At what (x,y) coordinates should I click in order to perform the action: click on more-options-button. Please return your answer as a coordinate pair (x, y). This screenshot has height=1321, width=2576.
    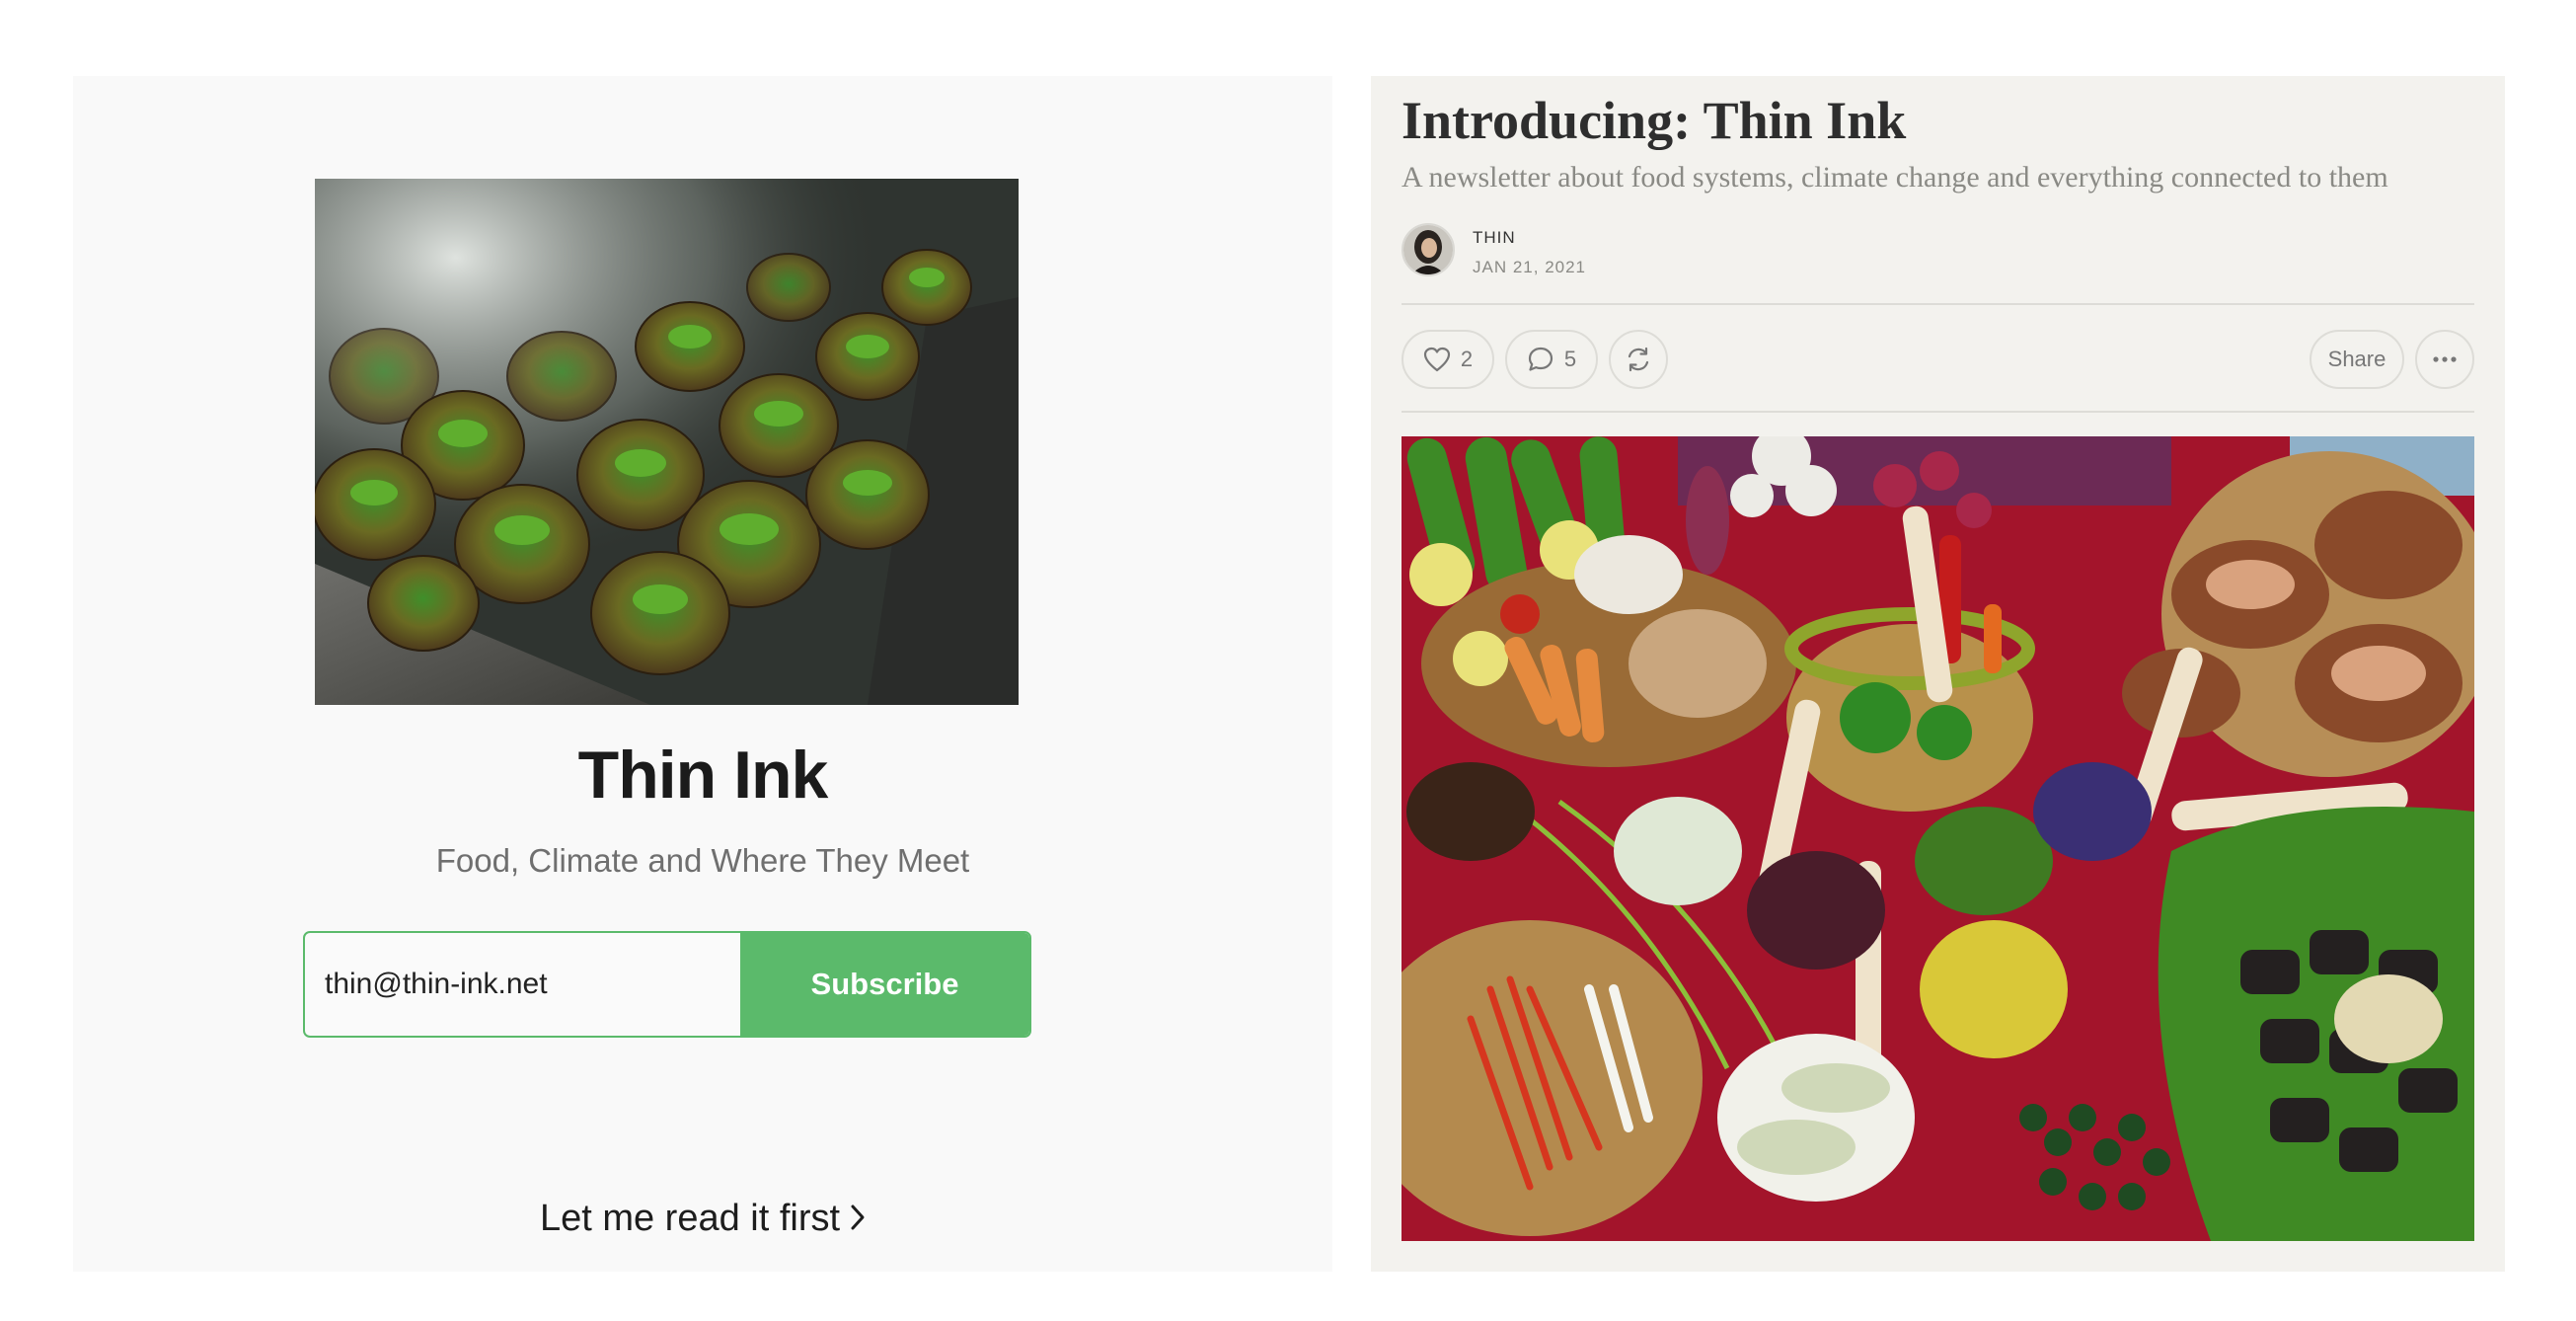
    Looking at the image, I should click on (2444, 359).